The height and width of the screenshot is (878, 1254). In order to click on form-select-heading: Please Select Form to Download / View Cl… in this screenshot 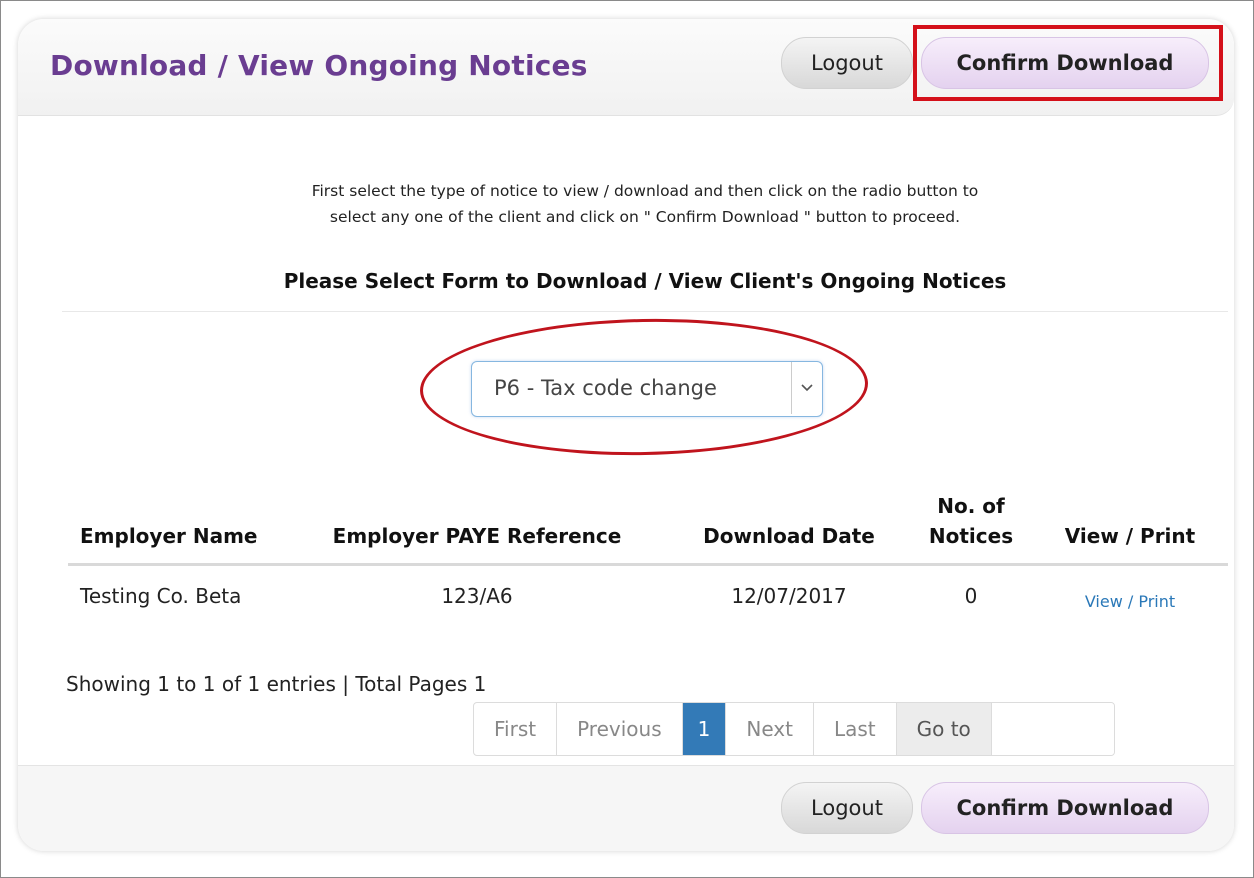, I will do `click(645, 281)`.